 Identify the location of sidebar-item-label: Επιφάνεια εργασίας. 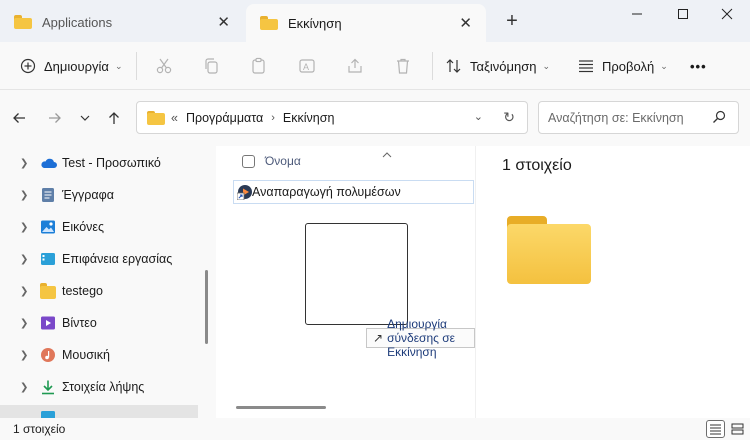
(117, 259).